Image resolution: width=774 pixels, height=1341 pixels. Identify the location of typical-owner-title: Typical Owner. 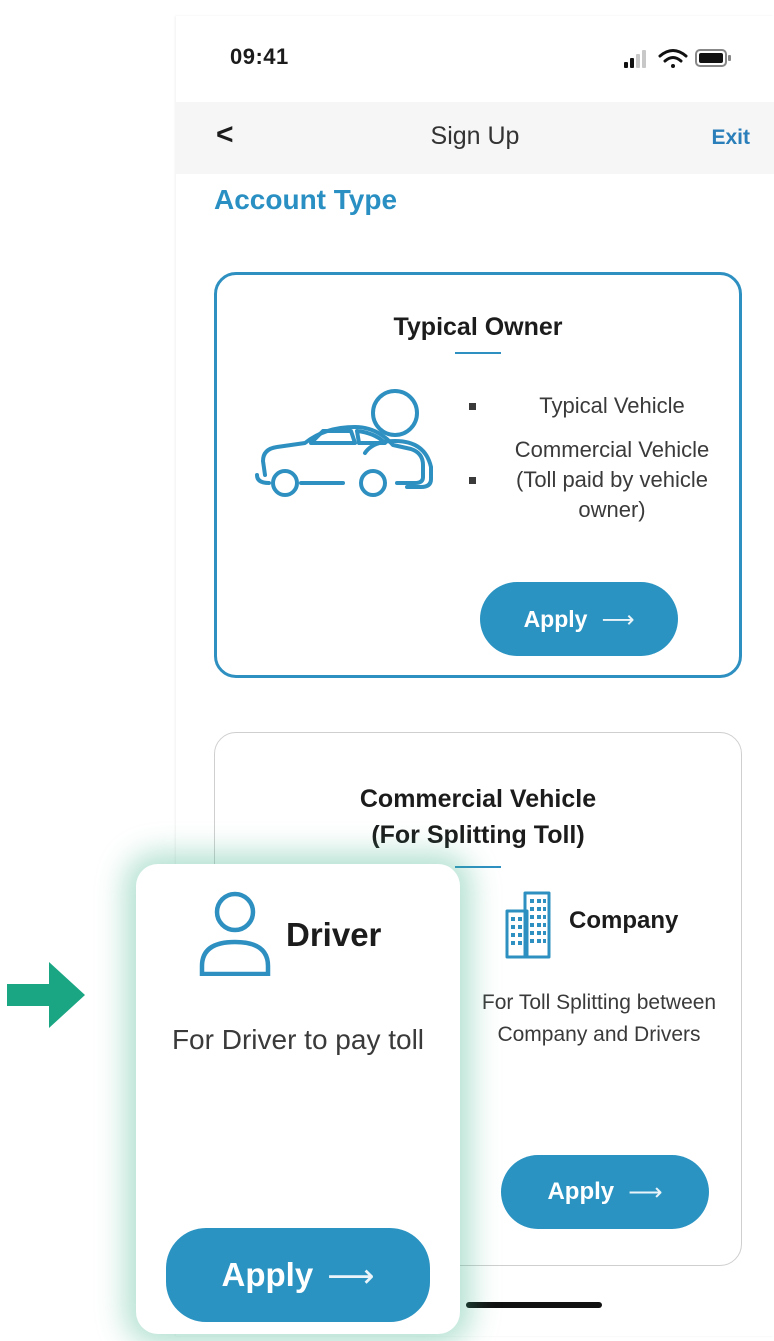
(478, 327).